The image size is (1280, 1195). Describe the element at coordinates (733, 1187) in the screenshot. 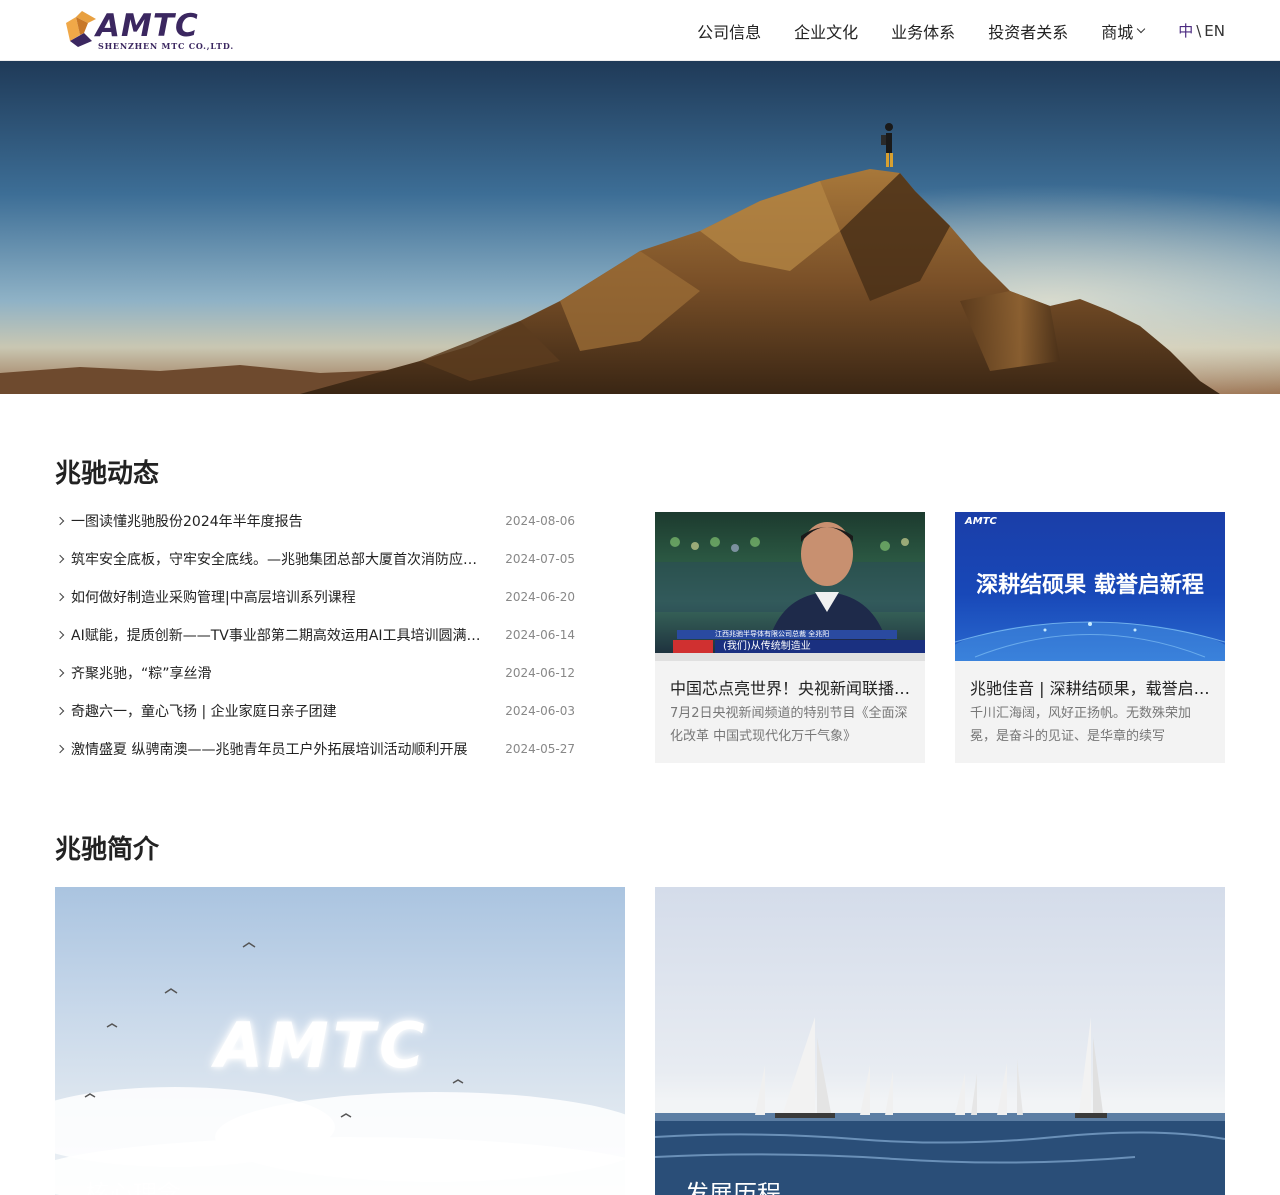

I see `intro-panel-label: 发展历程` at that location.